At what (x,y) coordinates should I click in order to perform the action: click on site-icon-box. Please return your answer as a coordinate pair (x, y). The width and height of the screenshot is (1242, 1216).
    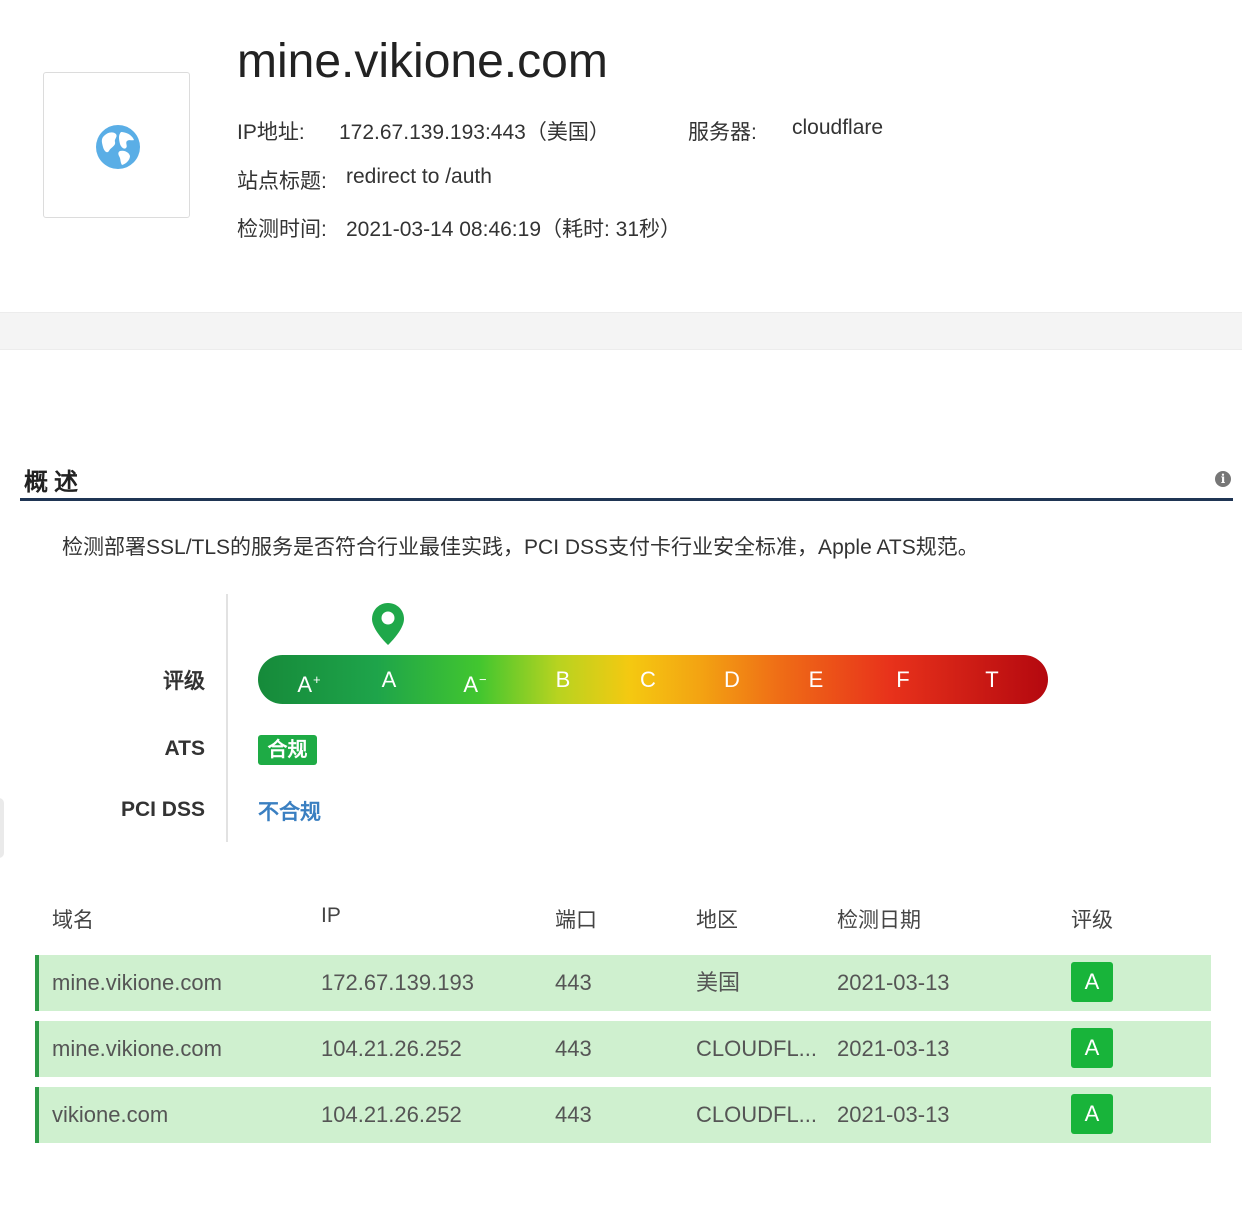
    Looking at the image, I should click on (116, 145).